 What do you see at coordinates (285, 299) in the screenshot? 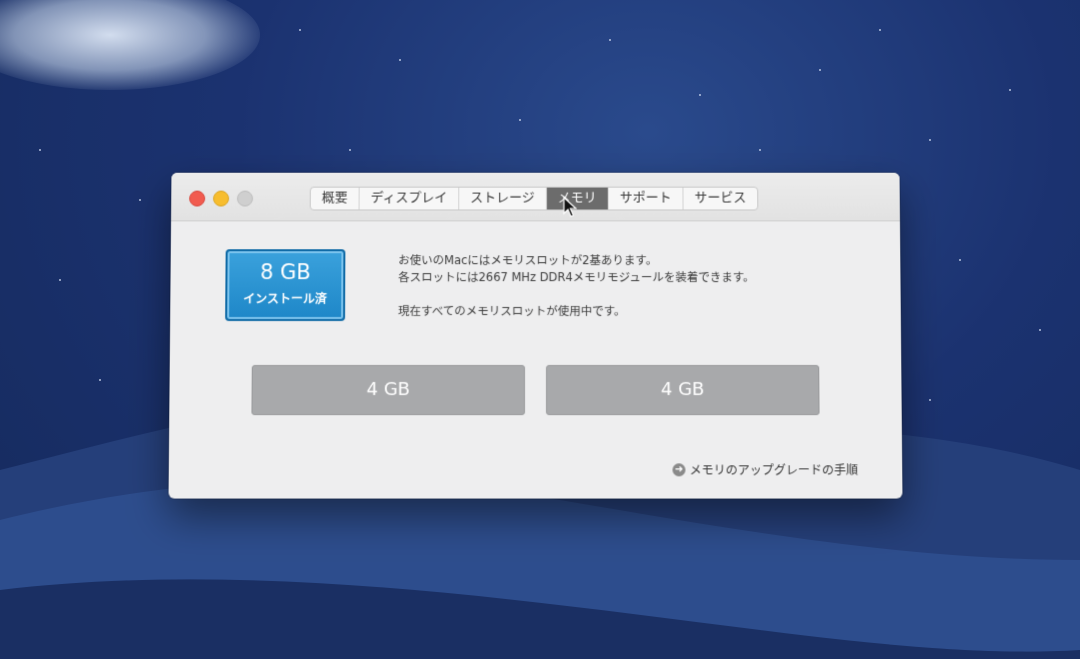
I see `installed-memory-label: インストール済` at bounding box center [285, 299].